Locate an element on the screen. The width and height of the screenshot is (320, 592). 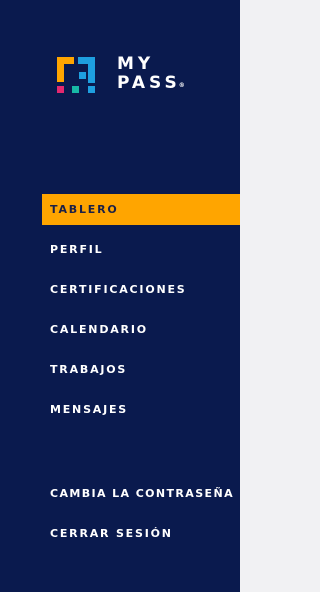
brand-line-2-wrap: PASS® is located at coordinates (152, 83).